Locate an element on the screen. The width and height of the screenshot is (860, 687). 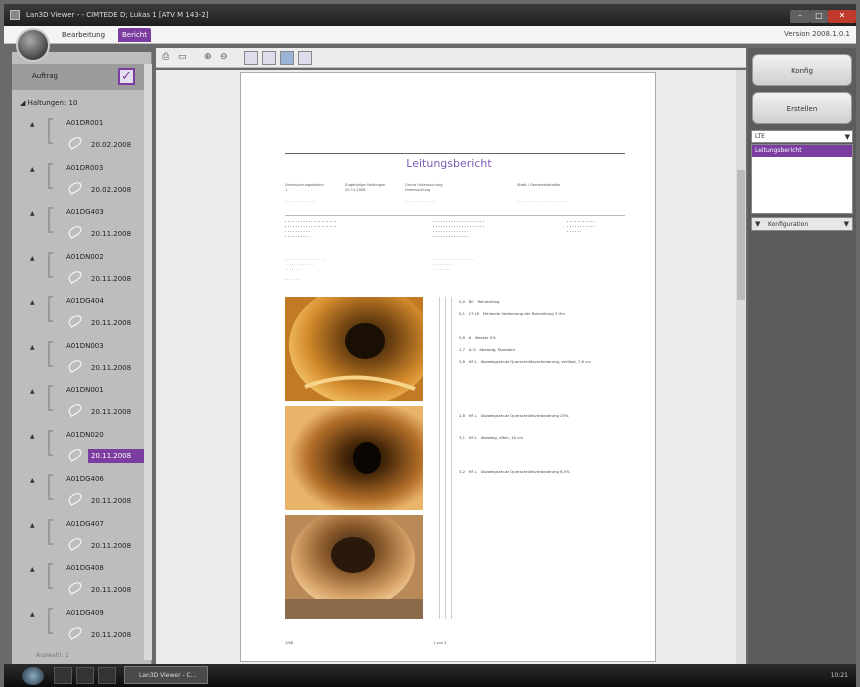
haltung-code: A01DG404 is located at coordinates (85, 301).